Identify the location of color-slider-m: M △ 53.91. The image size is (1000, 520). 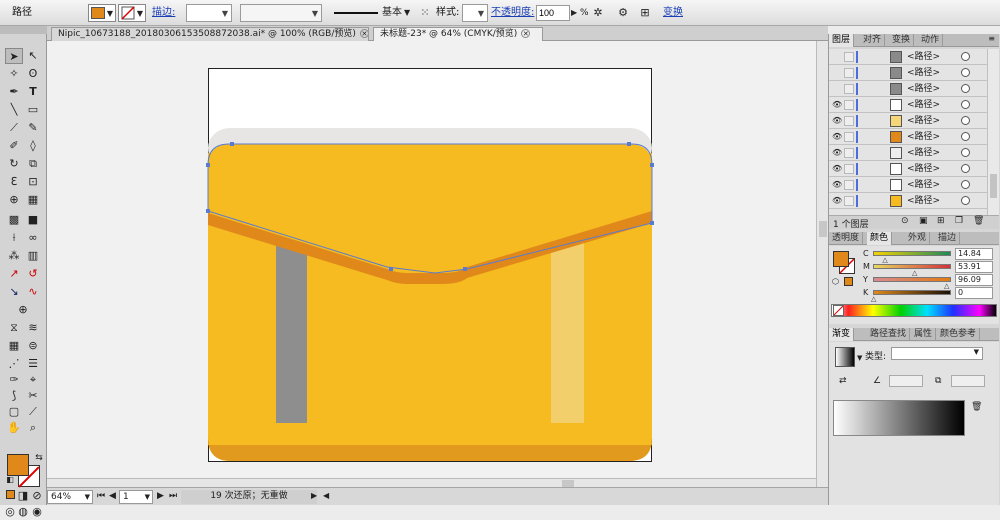
(929, 269).